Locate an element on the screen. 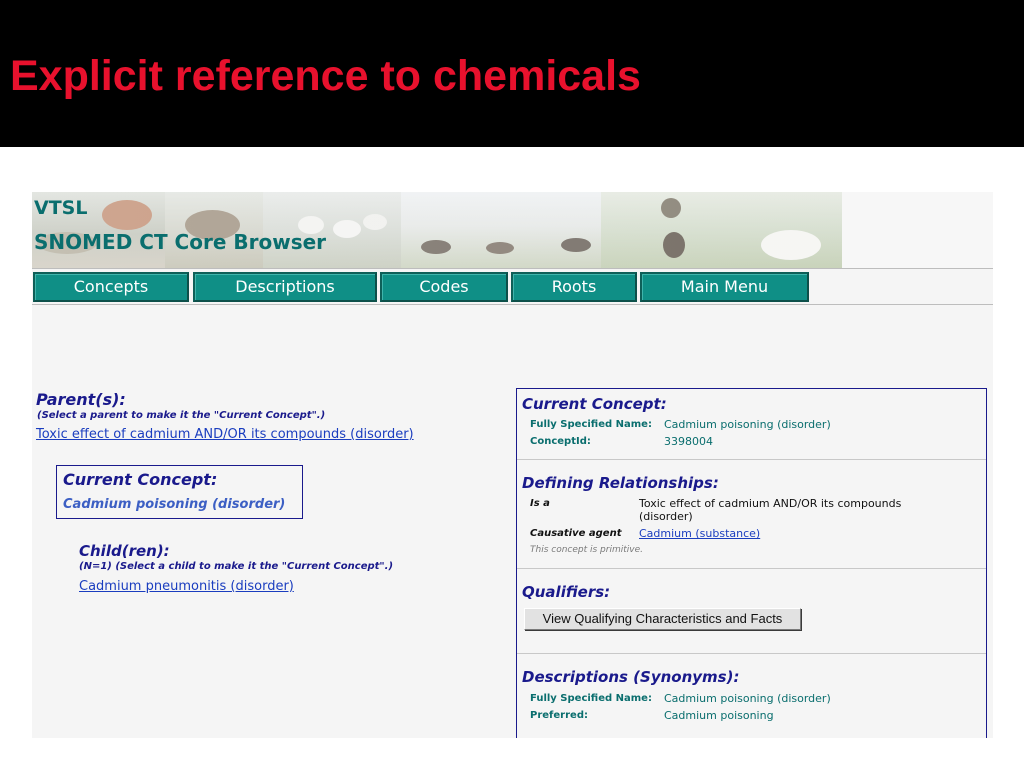 Image resolution: width=1024 pixels, height=768 pixels. preferred-value: Cadmium poisoning is located at coordinates (719, 715).